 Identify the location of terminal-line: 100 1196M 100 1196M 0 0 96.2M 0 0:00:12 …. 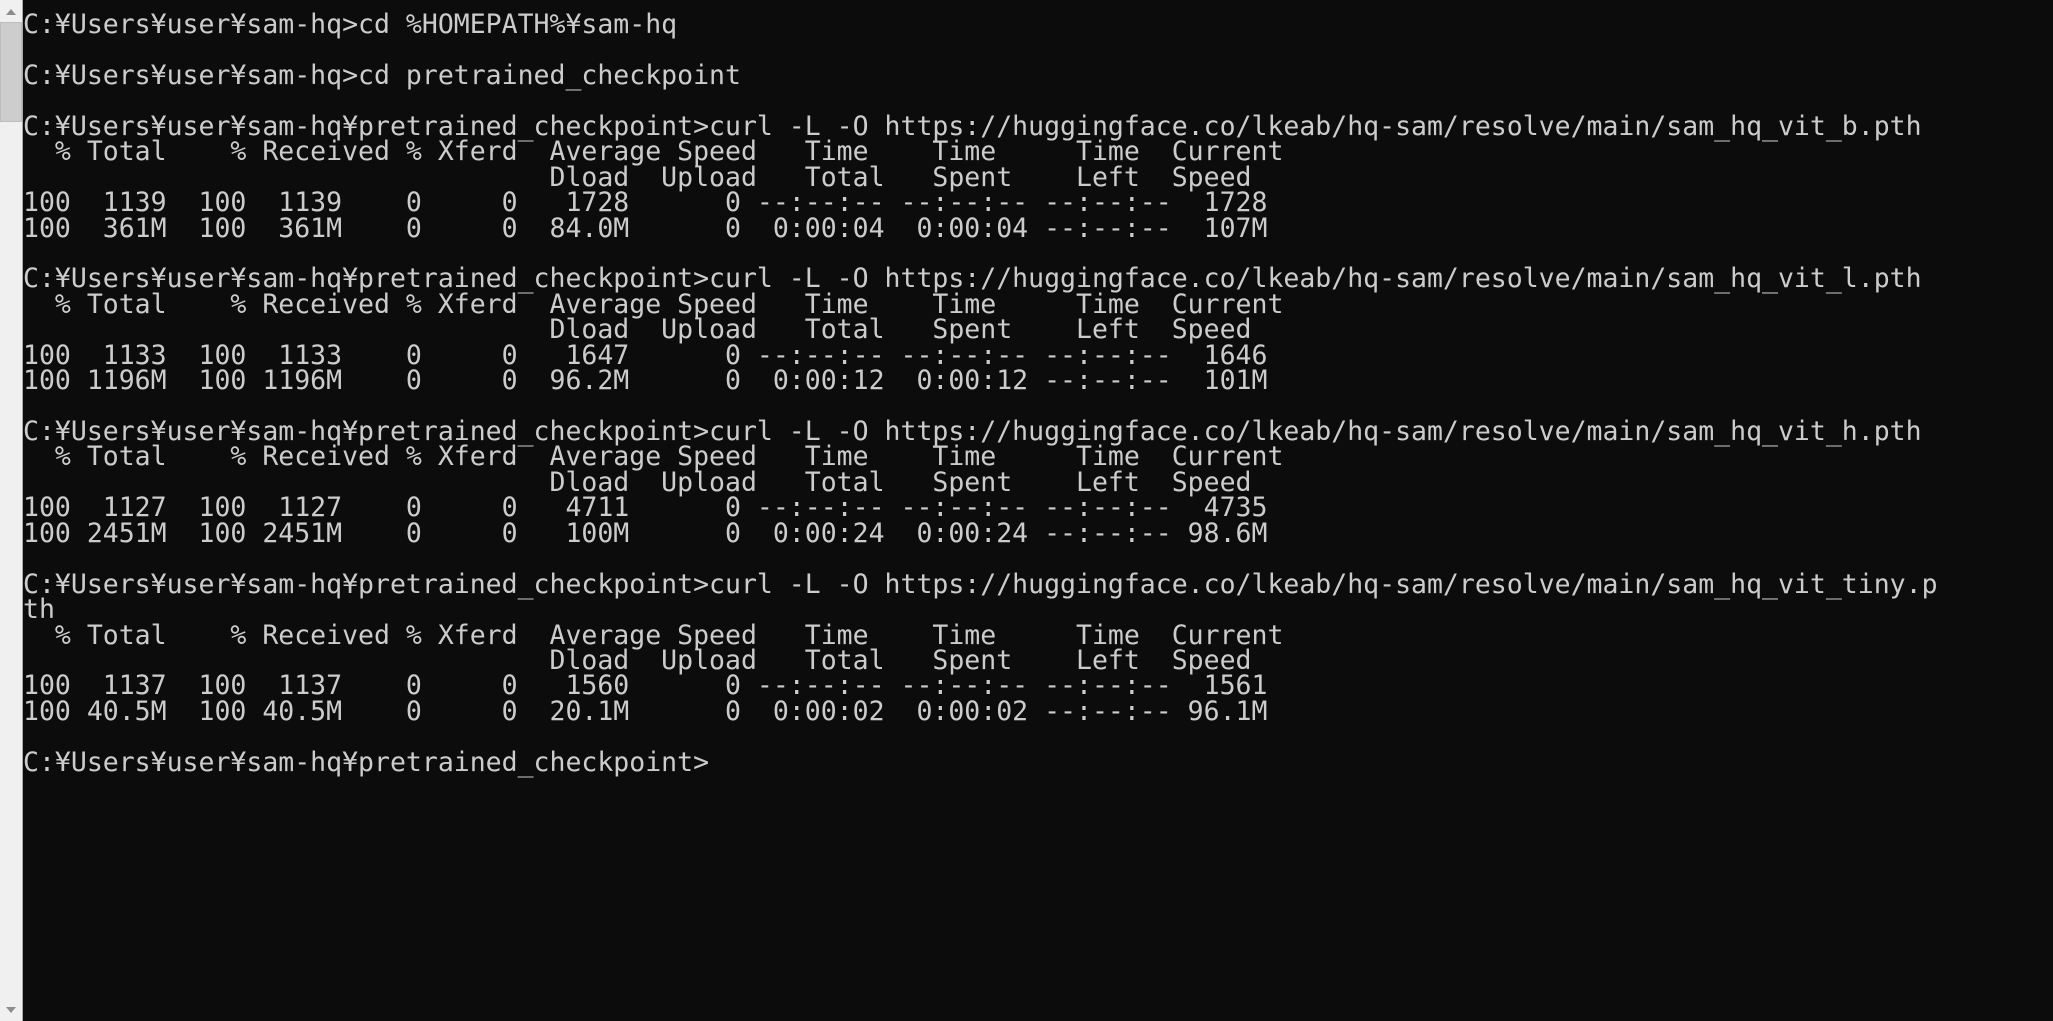
(645, 381).